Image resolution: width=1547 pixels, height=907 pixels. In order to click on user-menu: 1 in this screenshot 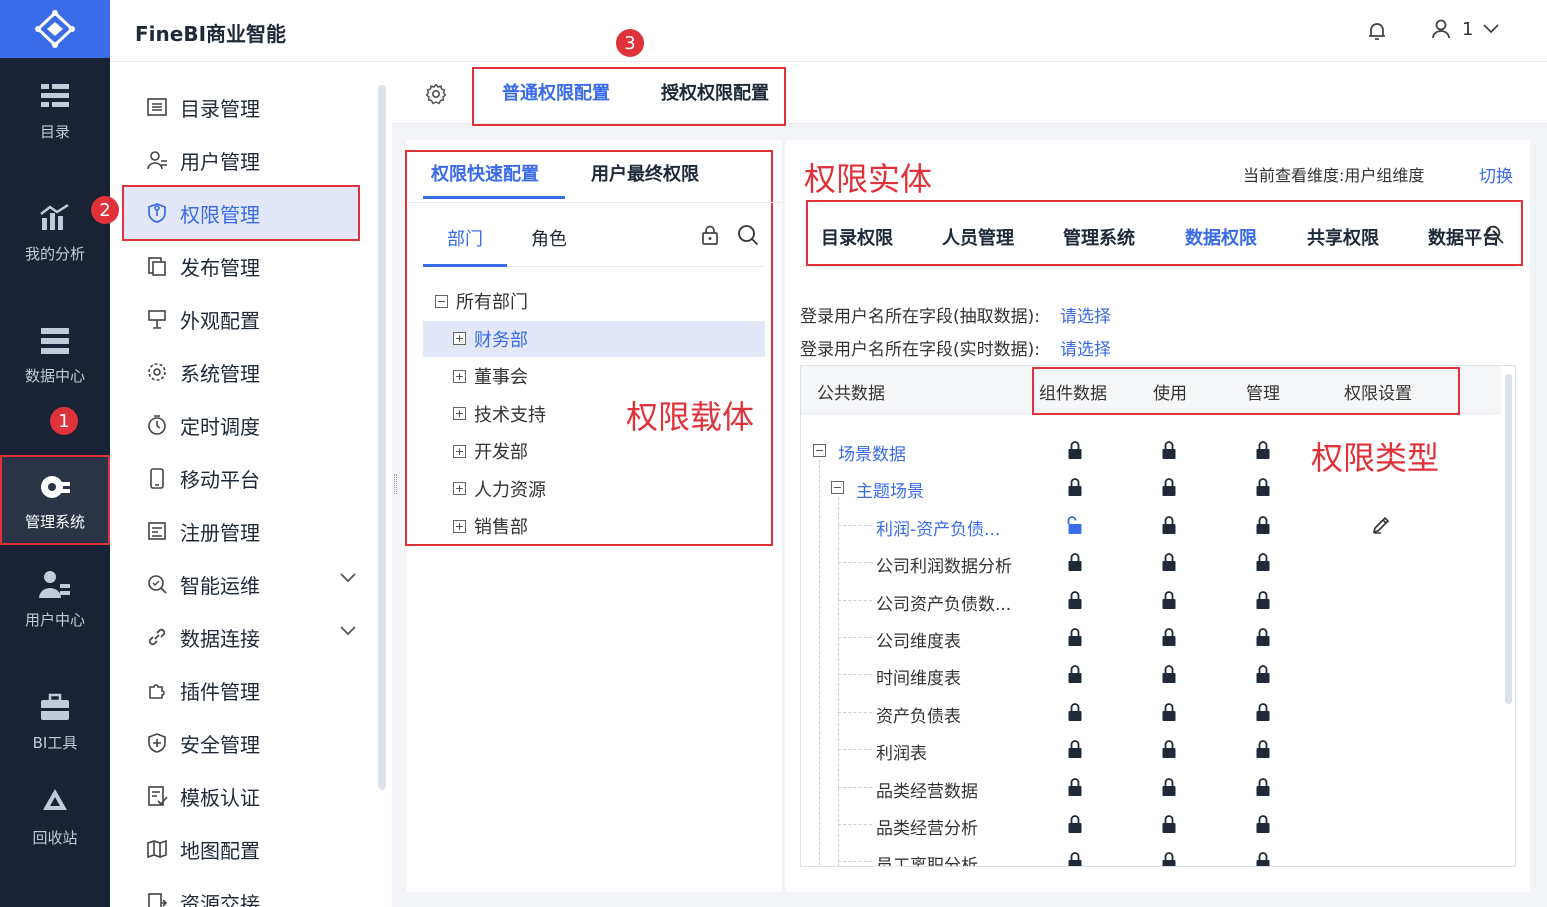, I will do `click(1465, 29)`.